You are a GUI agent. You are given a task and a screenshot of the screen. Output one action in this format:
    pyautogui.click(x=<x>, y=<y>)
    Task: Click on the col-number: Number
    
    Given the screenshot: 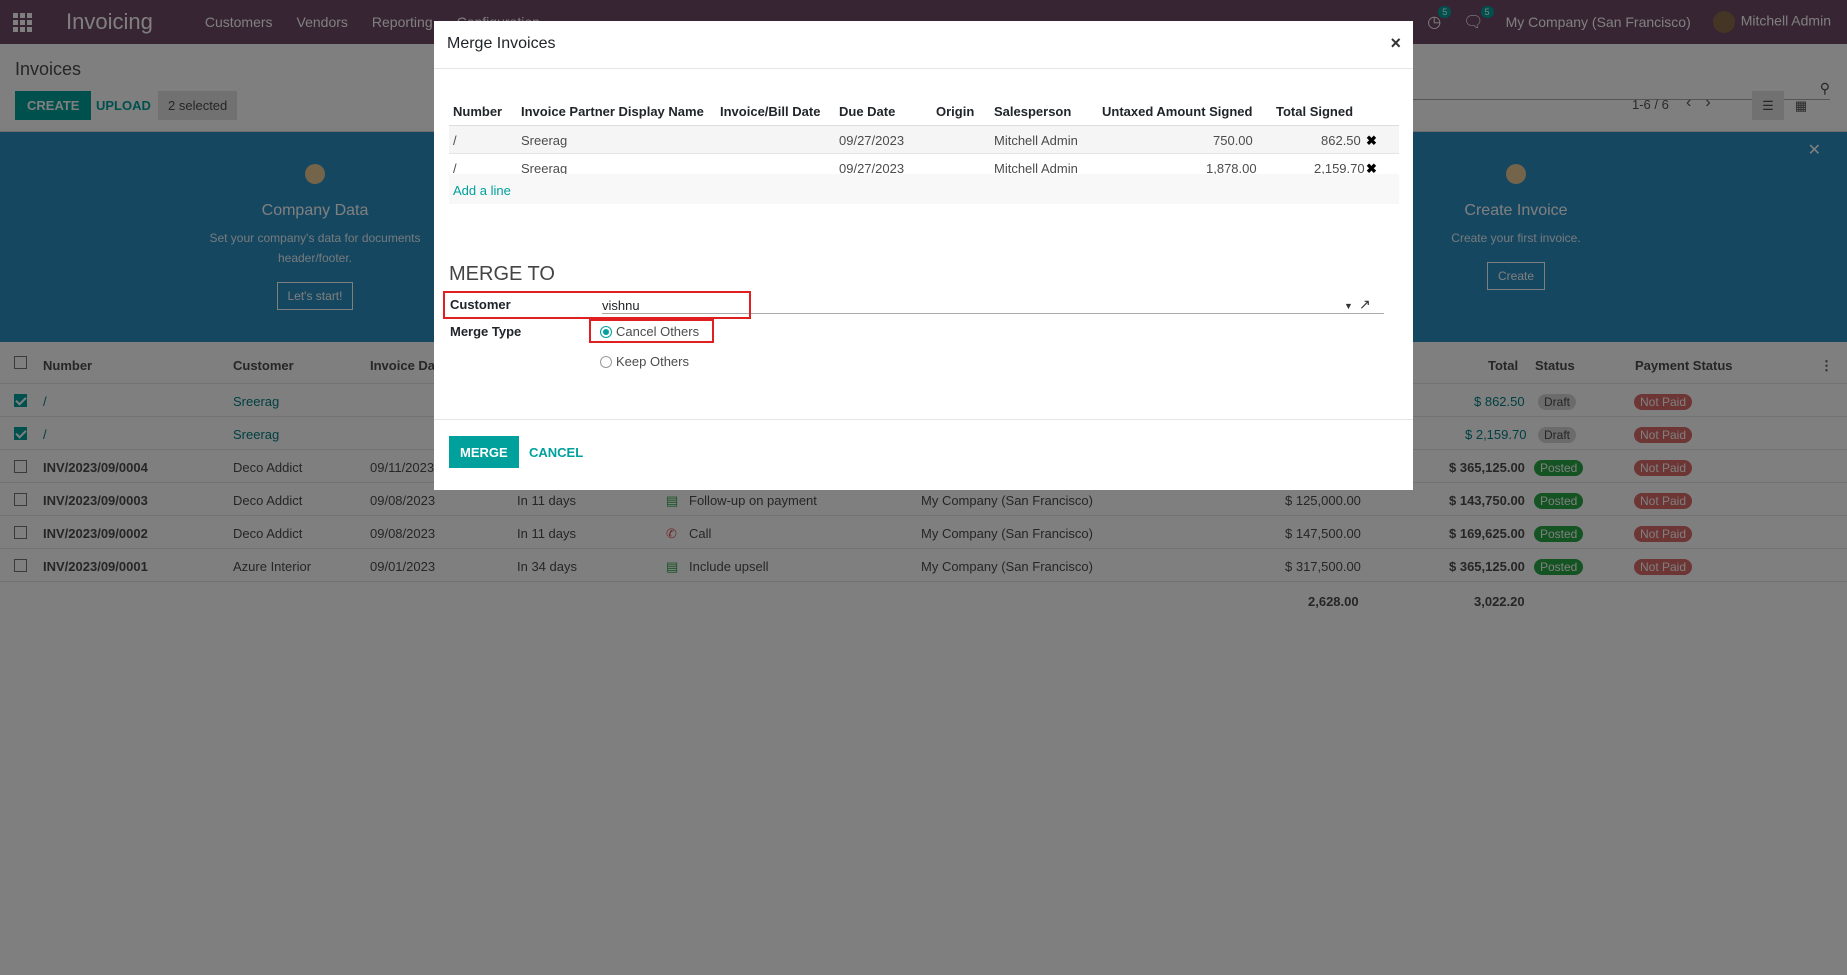 What is the action you would take?
    pyautogui.click(x=477, y=111)
    